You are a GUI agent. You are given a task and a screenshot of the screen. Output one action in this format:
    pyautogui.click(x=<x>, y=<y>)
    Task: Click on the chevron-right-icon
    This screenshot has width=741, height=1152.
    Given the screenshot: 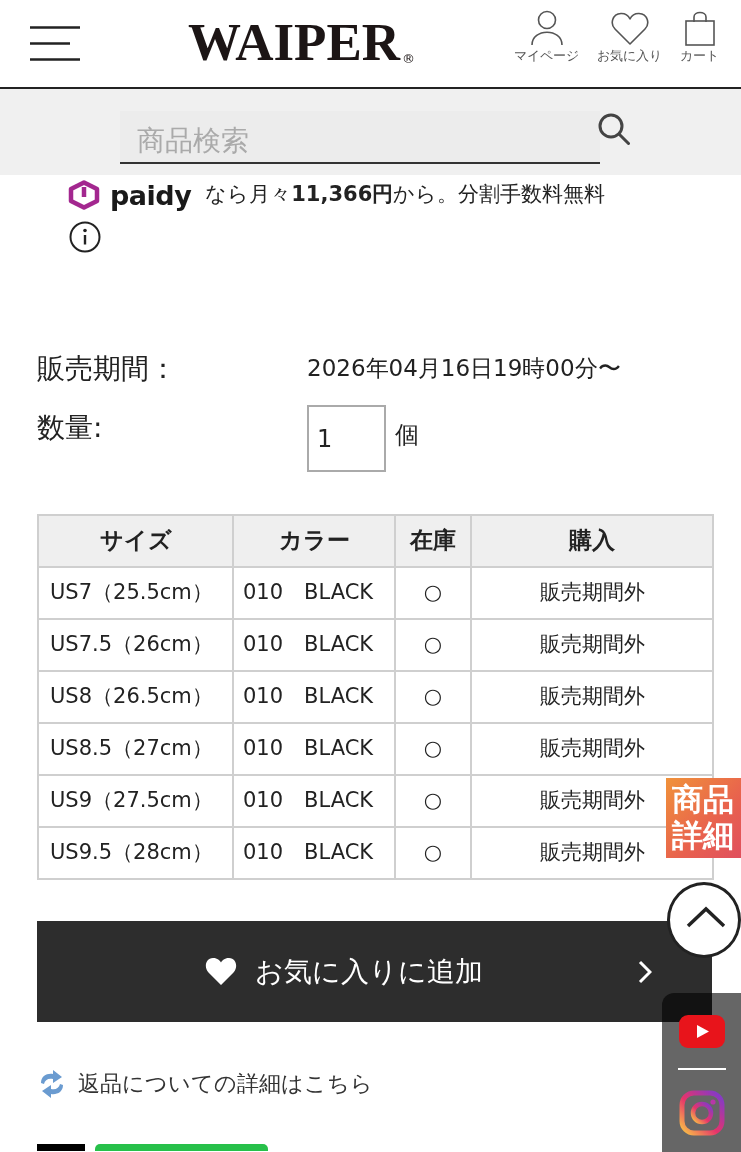 What is the action you would take?
    pyautogui.click(x=645, y=971)
    